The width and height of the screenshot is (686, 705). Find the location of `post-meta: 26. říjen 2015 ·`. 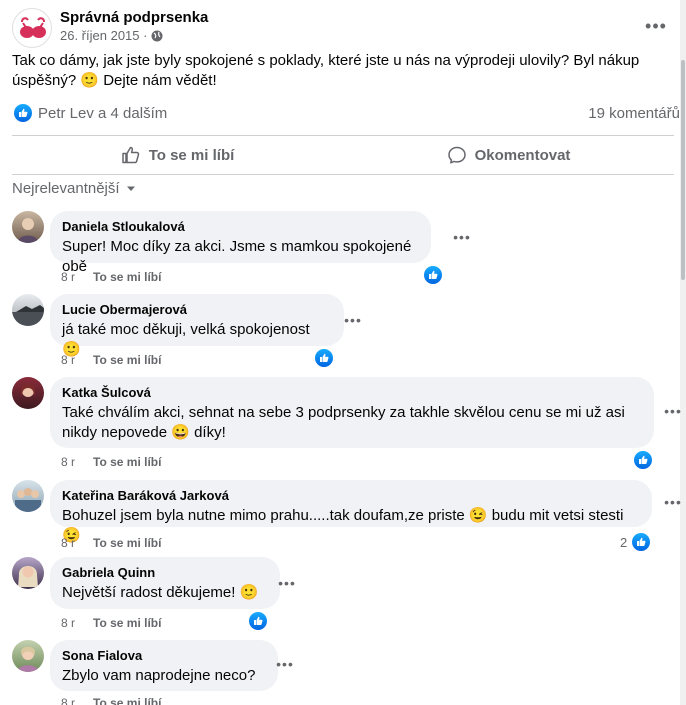

post-meta: 26. říjen 2015 · is located at coordinates (111, 35).